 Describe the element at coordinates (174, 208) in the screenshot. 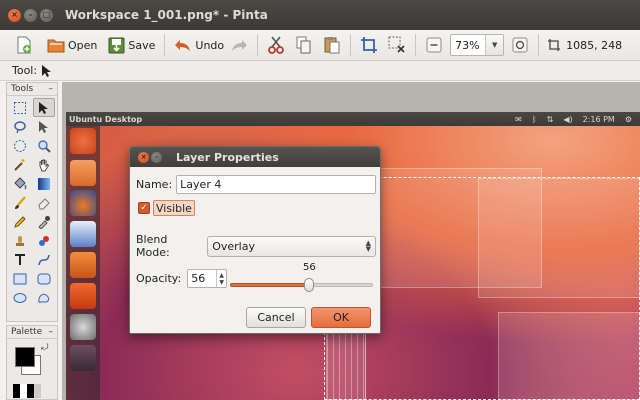

I see `visible-label: Visible` at that location.